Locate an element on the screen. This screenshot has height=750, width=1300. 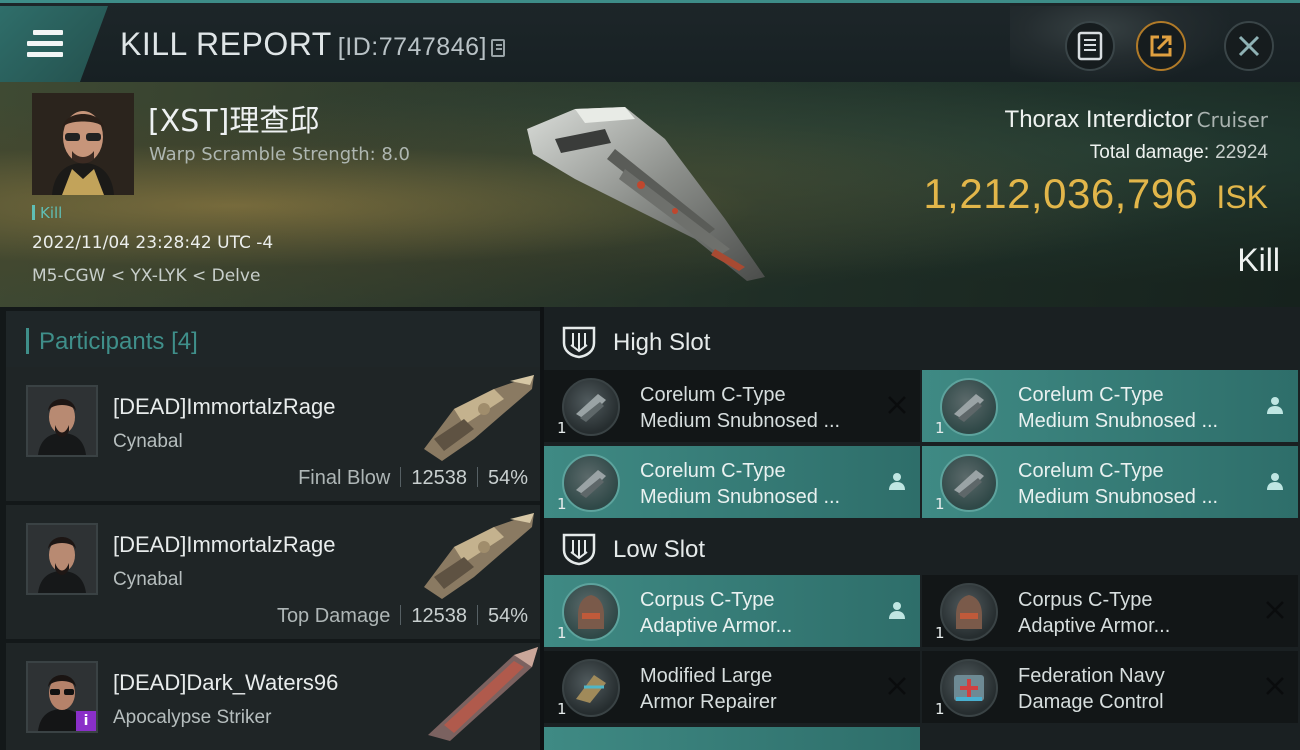
clipboard-icon is located at coordinates (1090, 46).